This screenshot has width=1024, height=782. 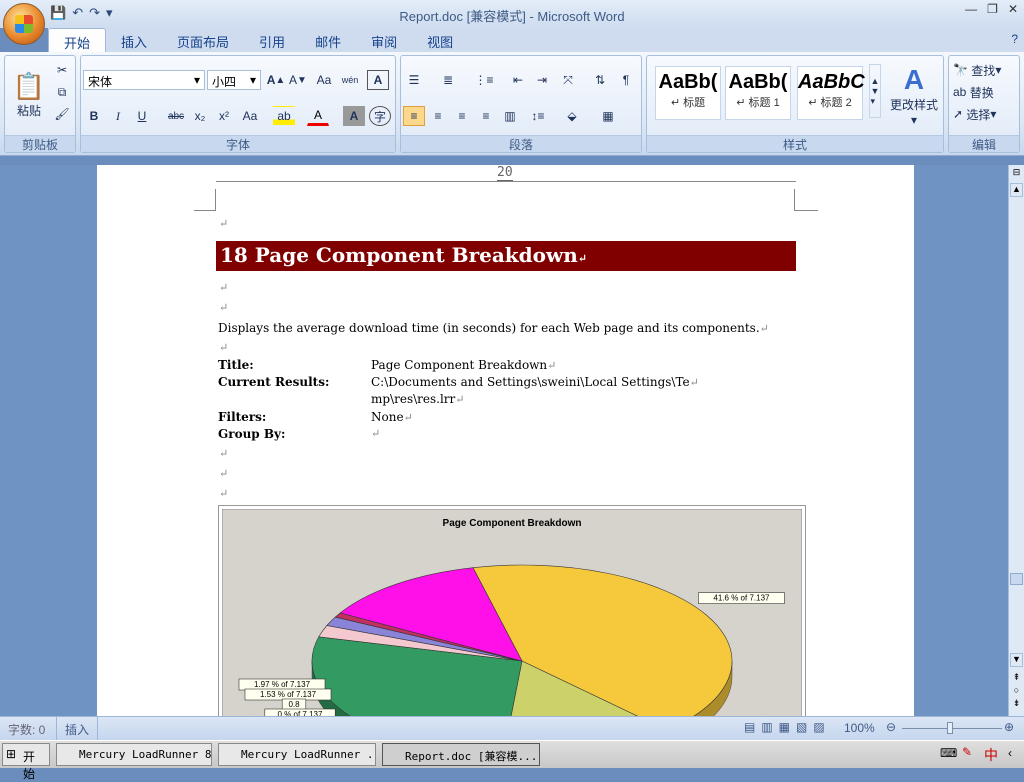 What do you see at coordinates (276, 80) in the screenshot?
I see `grow-font-icon: A ▲` at bounding box center [276, 80].